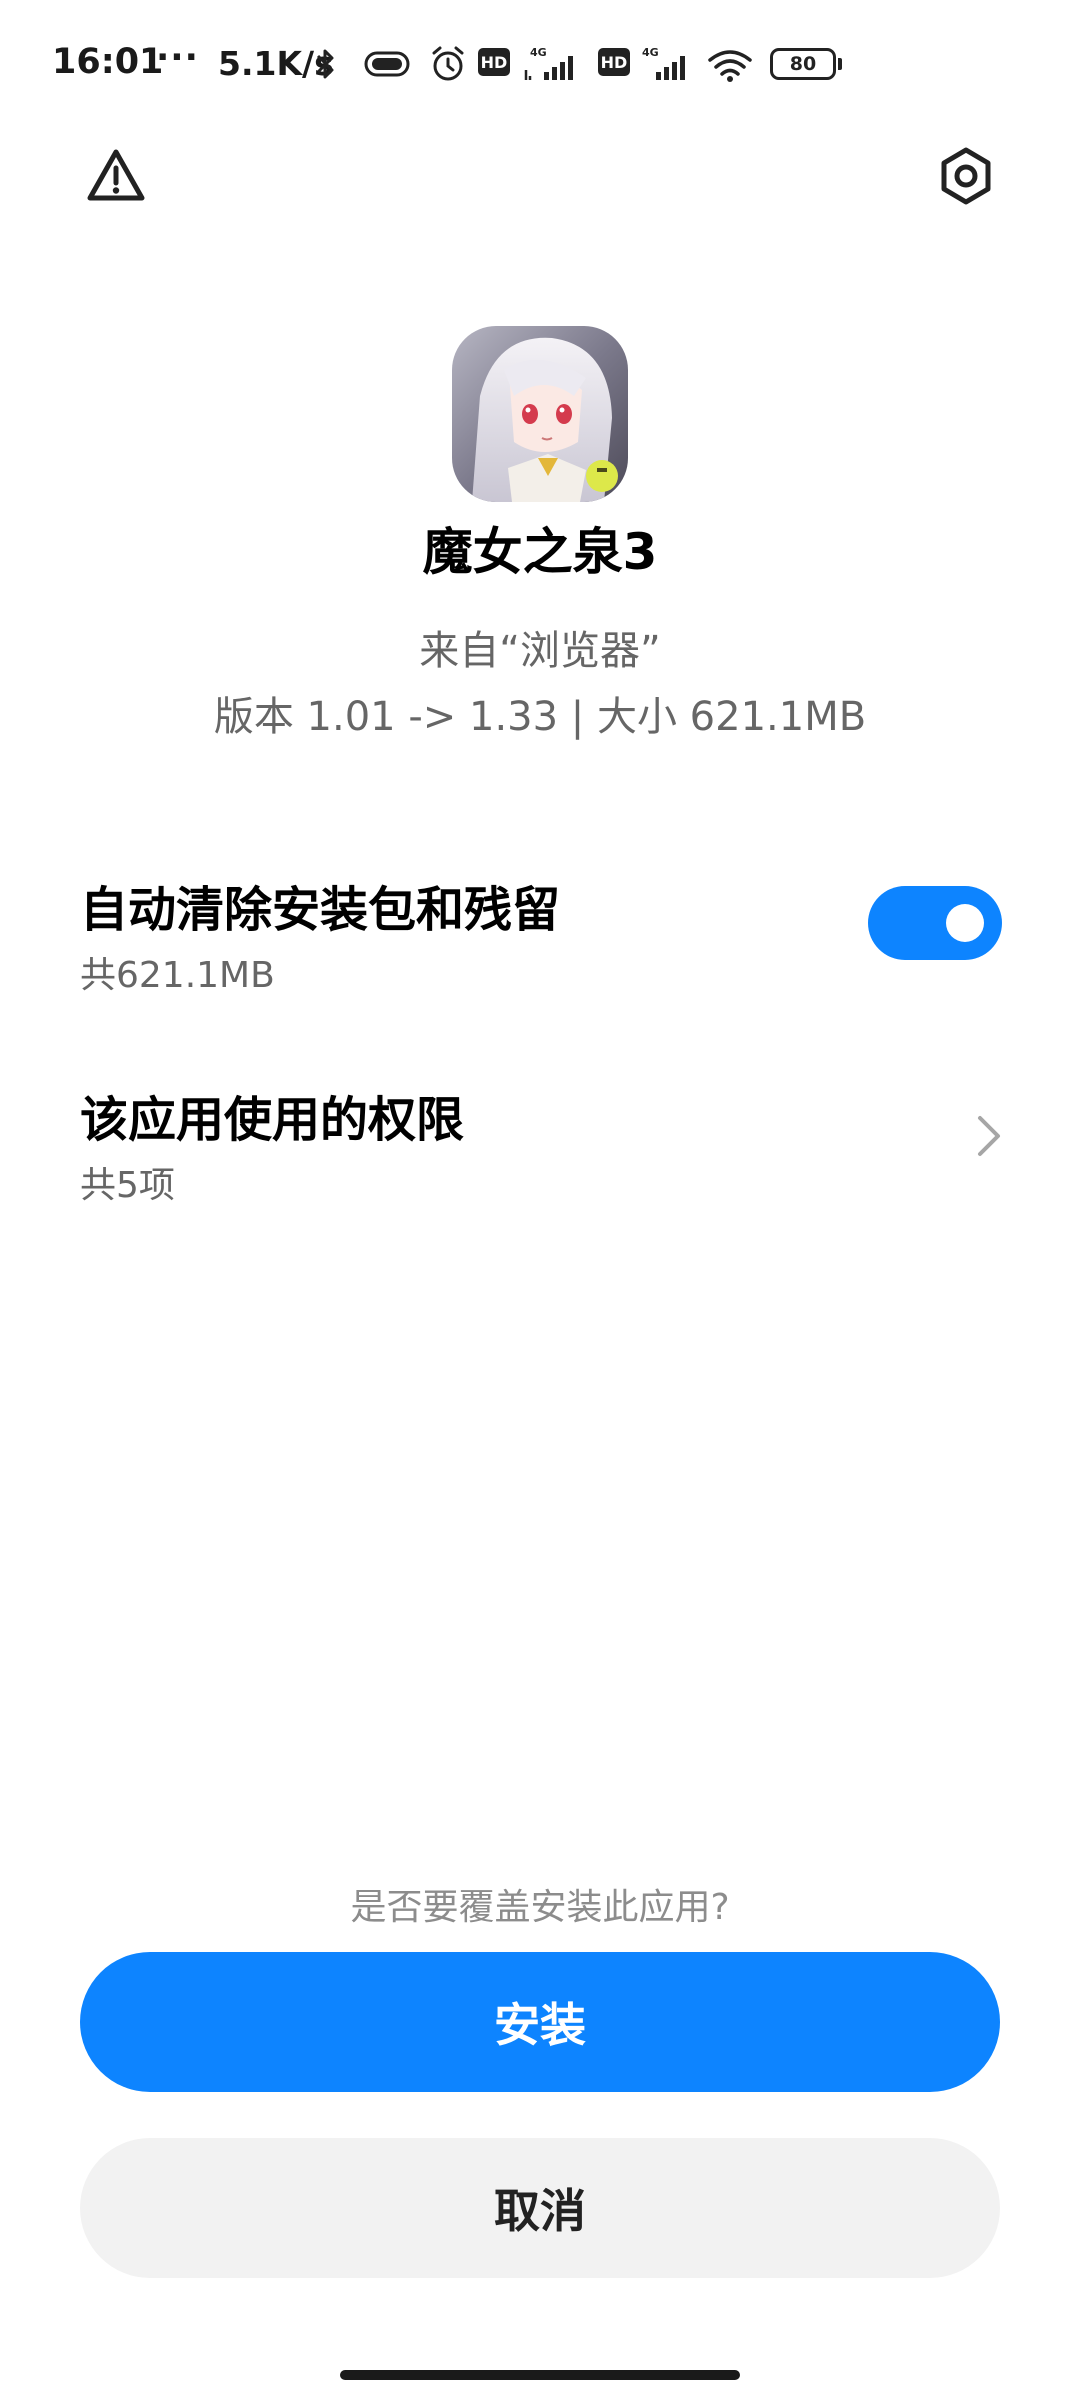  I want to click on auto-clean-title: 自动清除安装包和残留, so click(320, 910).